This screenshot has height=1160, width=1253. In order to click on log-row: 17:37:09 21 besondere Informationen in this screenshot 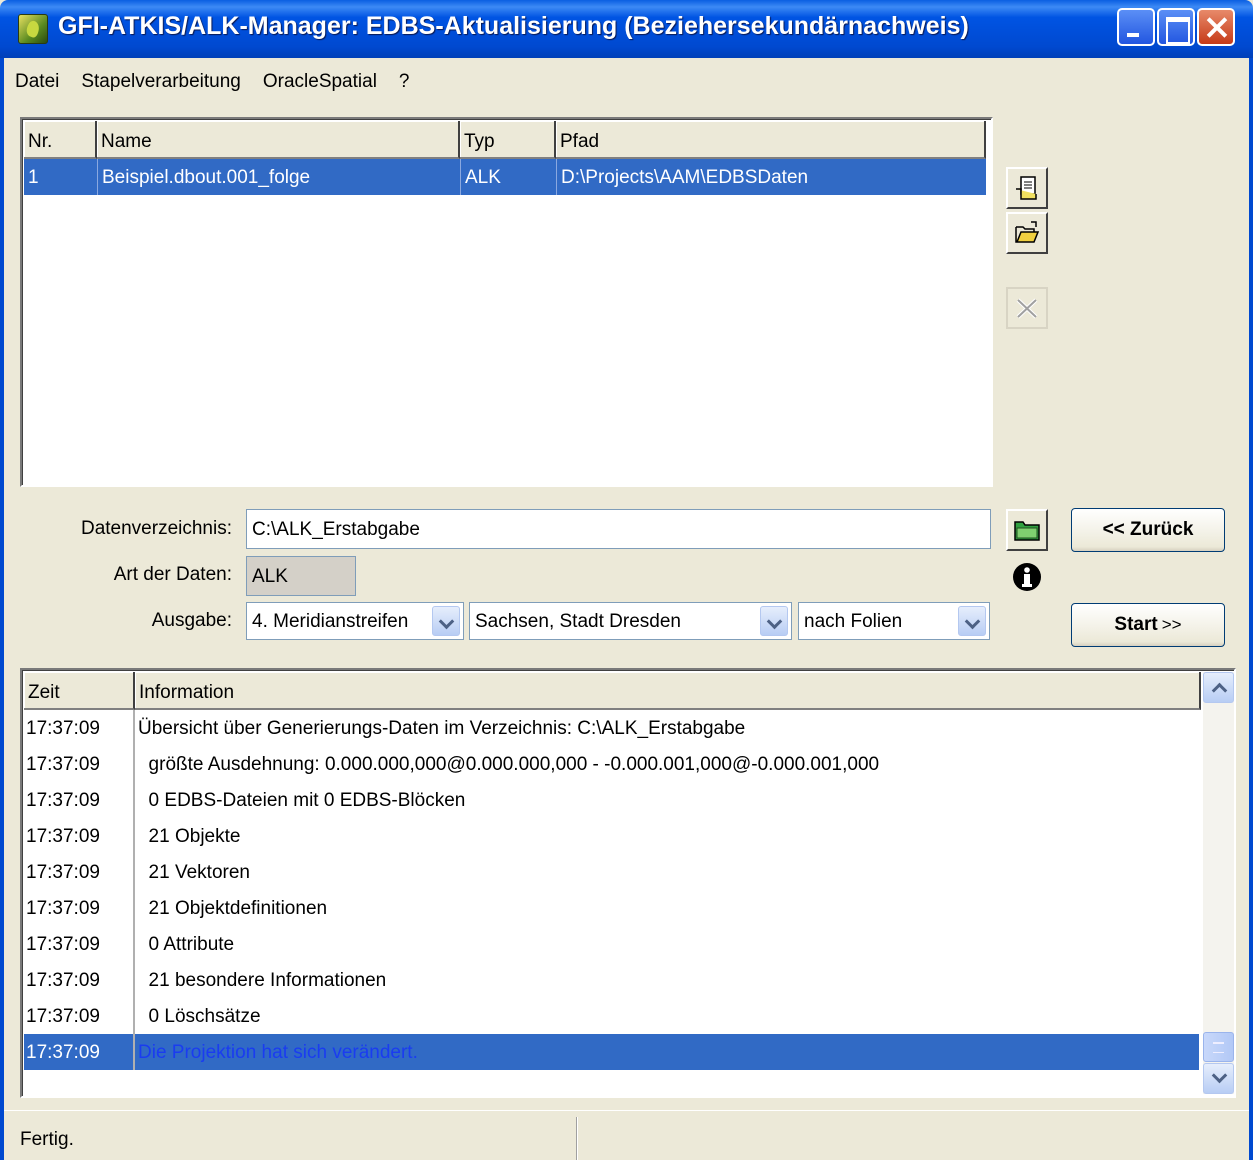, I will do `click(611, 980)`.